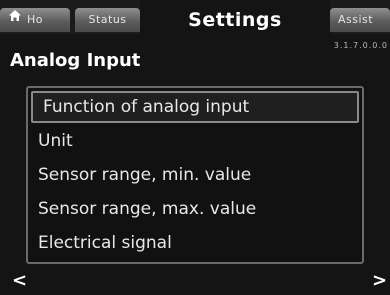 The height and width of the screenshot is (295, 390). I want to click on tab-settings: Settings, so click(235, 17).